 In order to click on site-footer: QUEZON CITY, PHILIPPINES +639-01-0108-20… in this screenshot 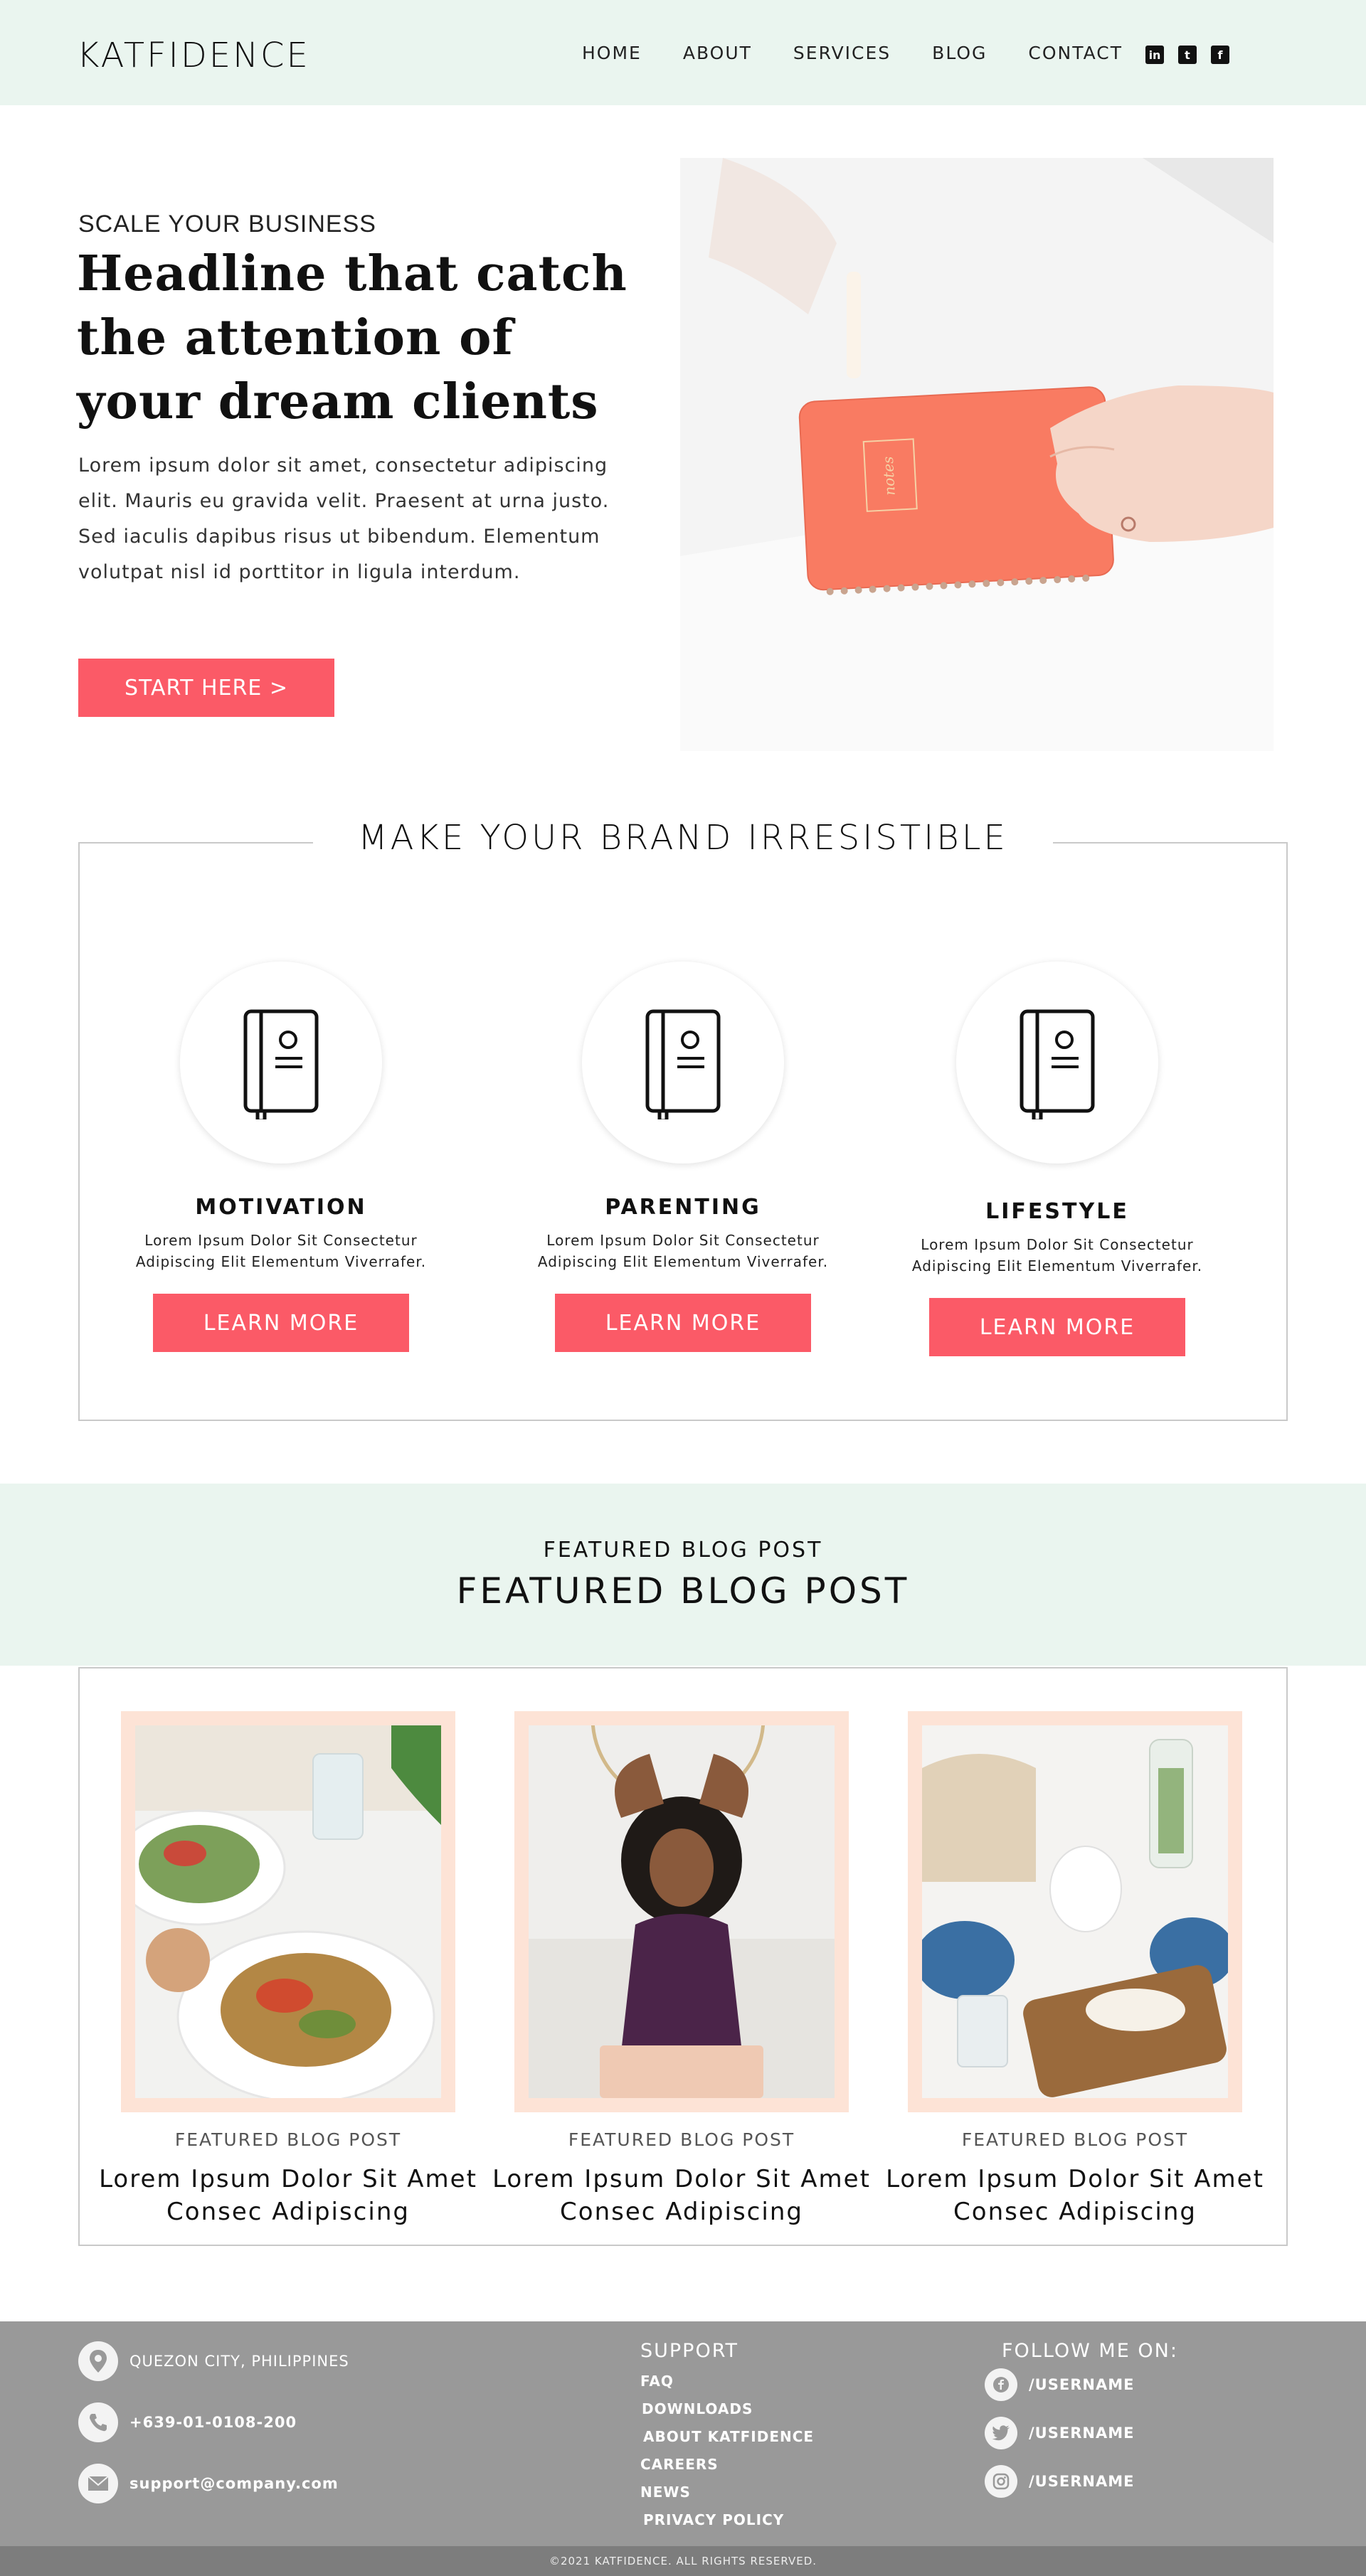, I will do `click(683, 2433)`.